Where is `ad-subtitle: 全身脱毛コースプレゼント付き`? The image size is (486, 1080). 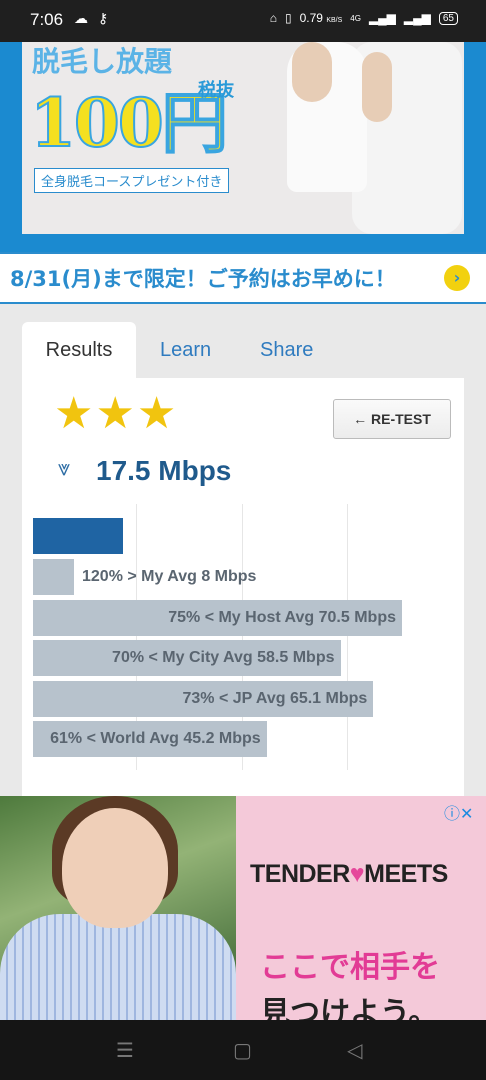
ad-subtitle: 全身脱毛コースプレゼント付き is located at coordinates (132, 180).